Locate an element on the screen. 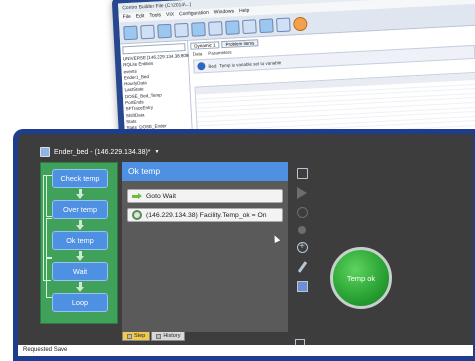  banner-title: Bed is located at coordinates (212, 65).